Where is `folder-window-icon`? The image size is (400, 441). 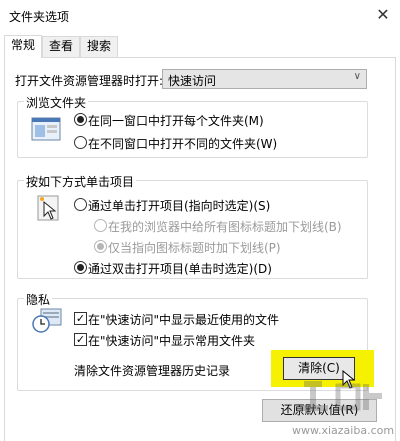 folder-window-icon is located at coordinates (46, 129).